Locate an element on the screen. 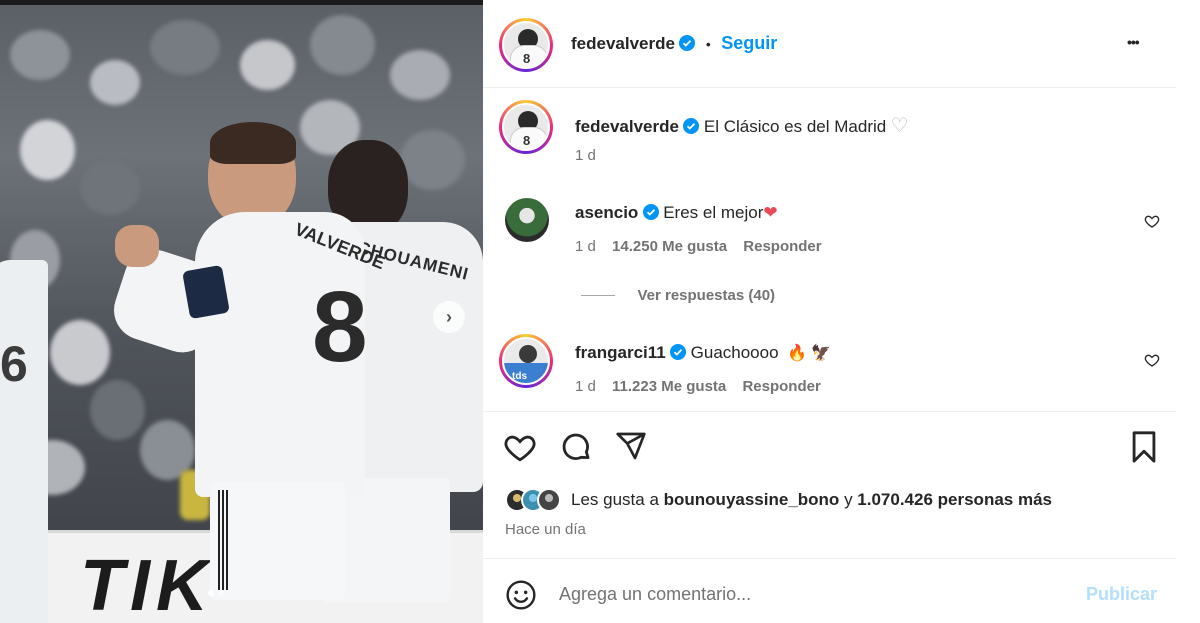 Image resolution: width=1200 pixels, height=623 pixels. photo-top-strip is located at coordinates (241, 2).